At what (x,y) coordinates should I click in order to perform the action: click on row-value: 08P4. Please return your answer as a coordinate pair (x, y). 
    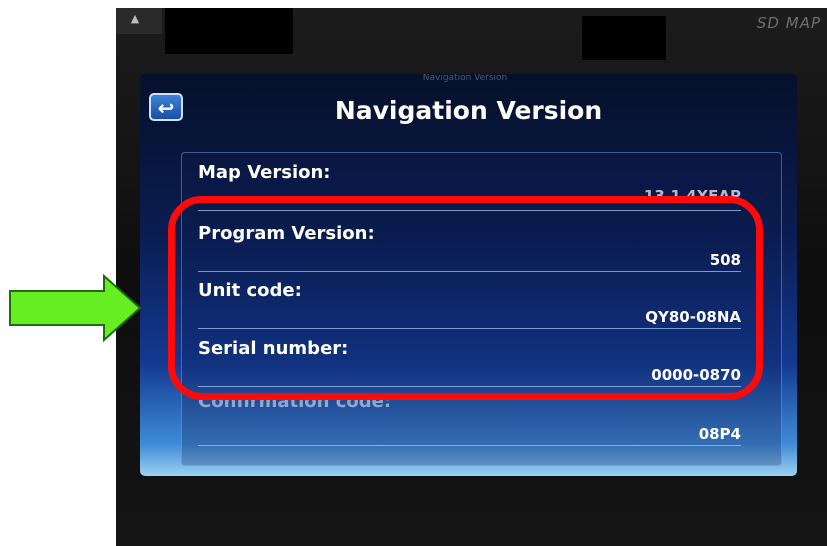
    Looking at the image, I should click on (719, 434).